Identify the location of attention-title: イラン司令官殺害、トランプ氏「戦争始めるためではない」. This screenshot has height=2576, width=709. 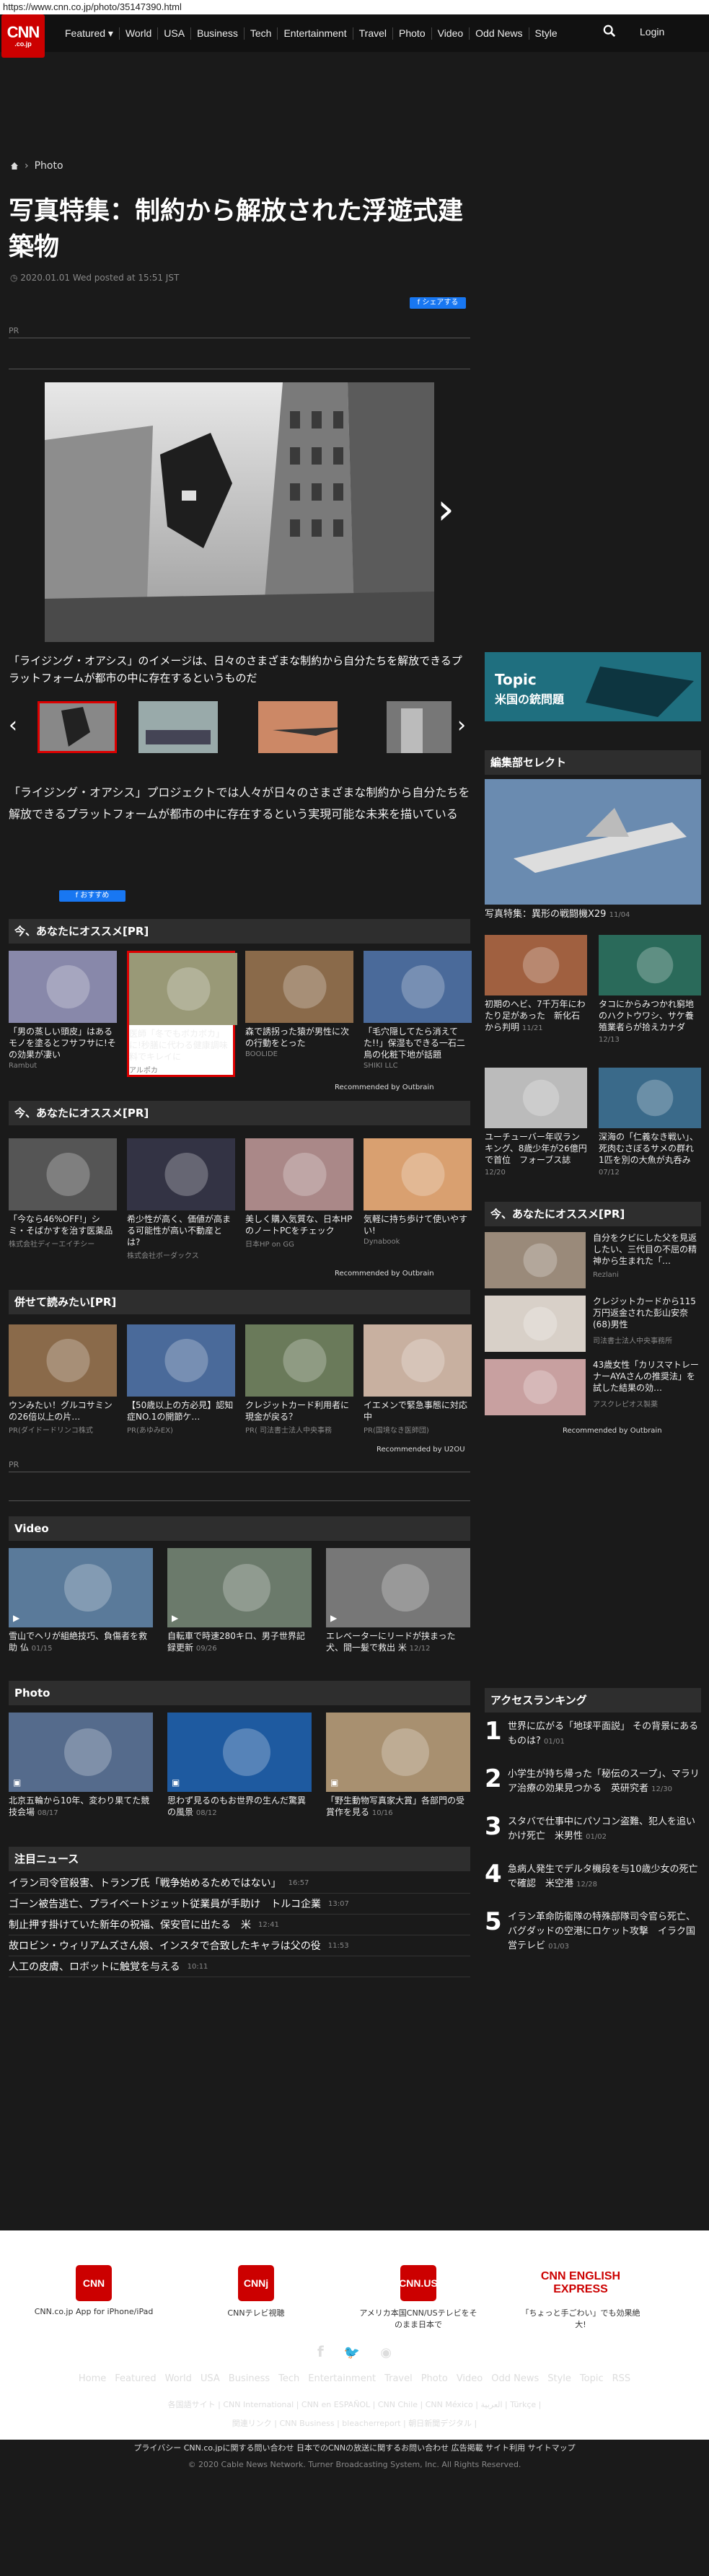
(145, 1883).